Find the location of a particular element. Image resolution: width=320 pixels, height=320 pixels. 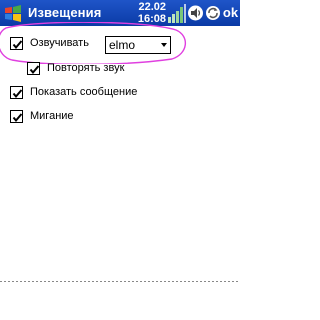

window-title: Извещения is located at coordinates (65, 12).